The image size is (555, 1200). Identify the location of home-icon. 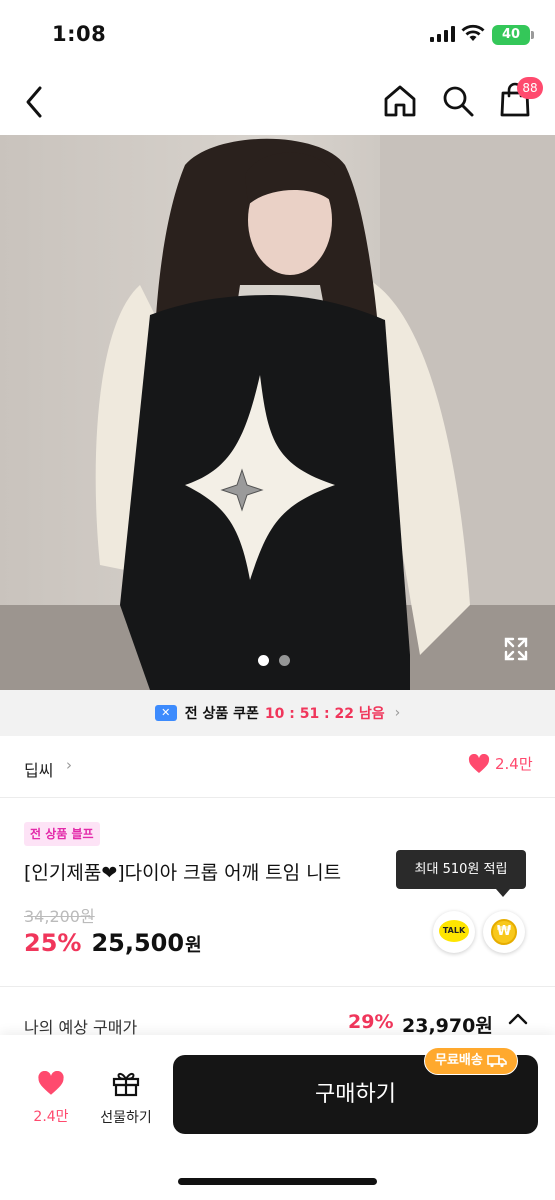
(400, 101).